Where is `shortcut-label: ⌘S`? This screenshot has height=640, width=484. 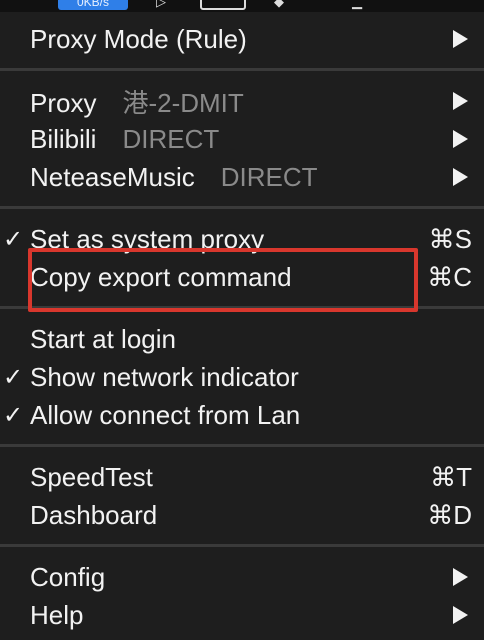 shortcut-label: ⌘S is located at coordinates (450, 238).